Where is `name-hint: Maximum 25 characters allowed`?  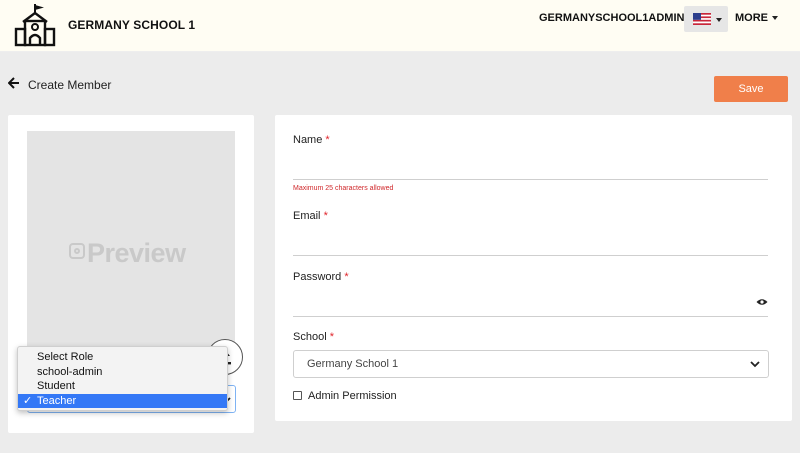
name-hint: Maximum 25 characters allowed is located at coordinates (343, 188).